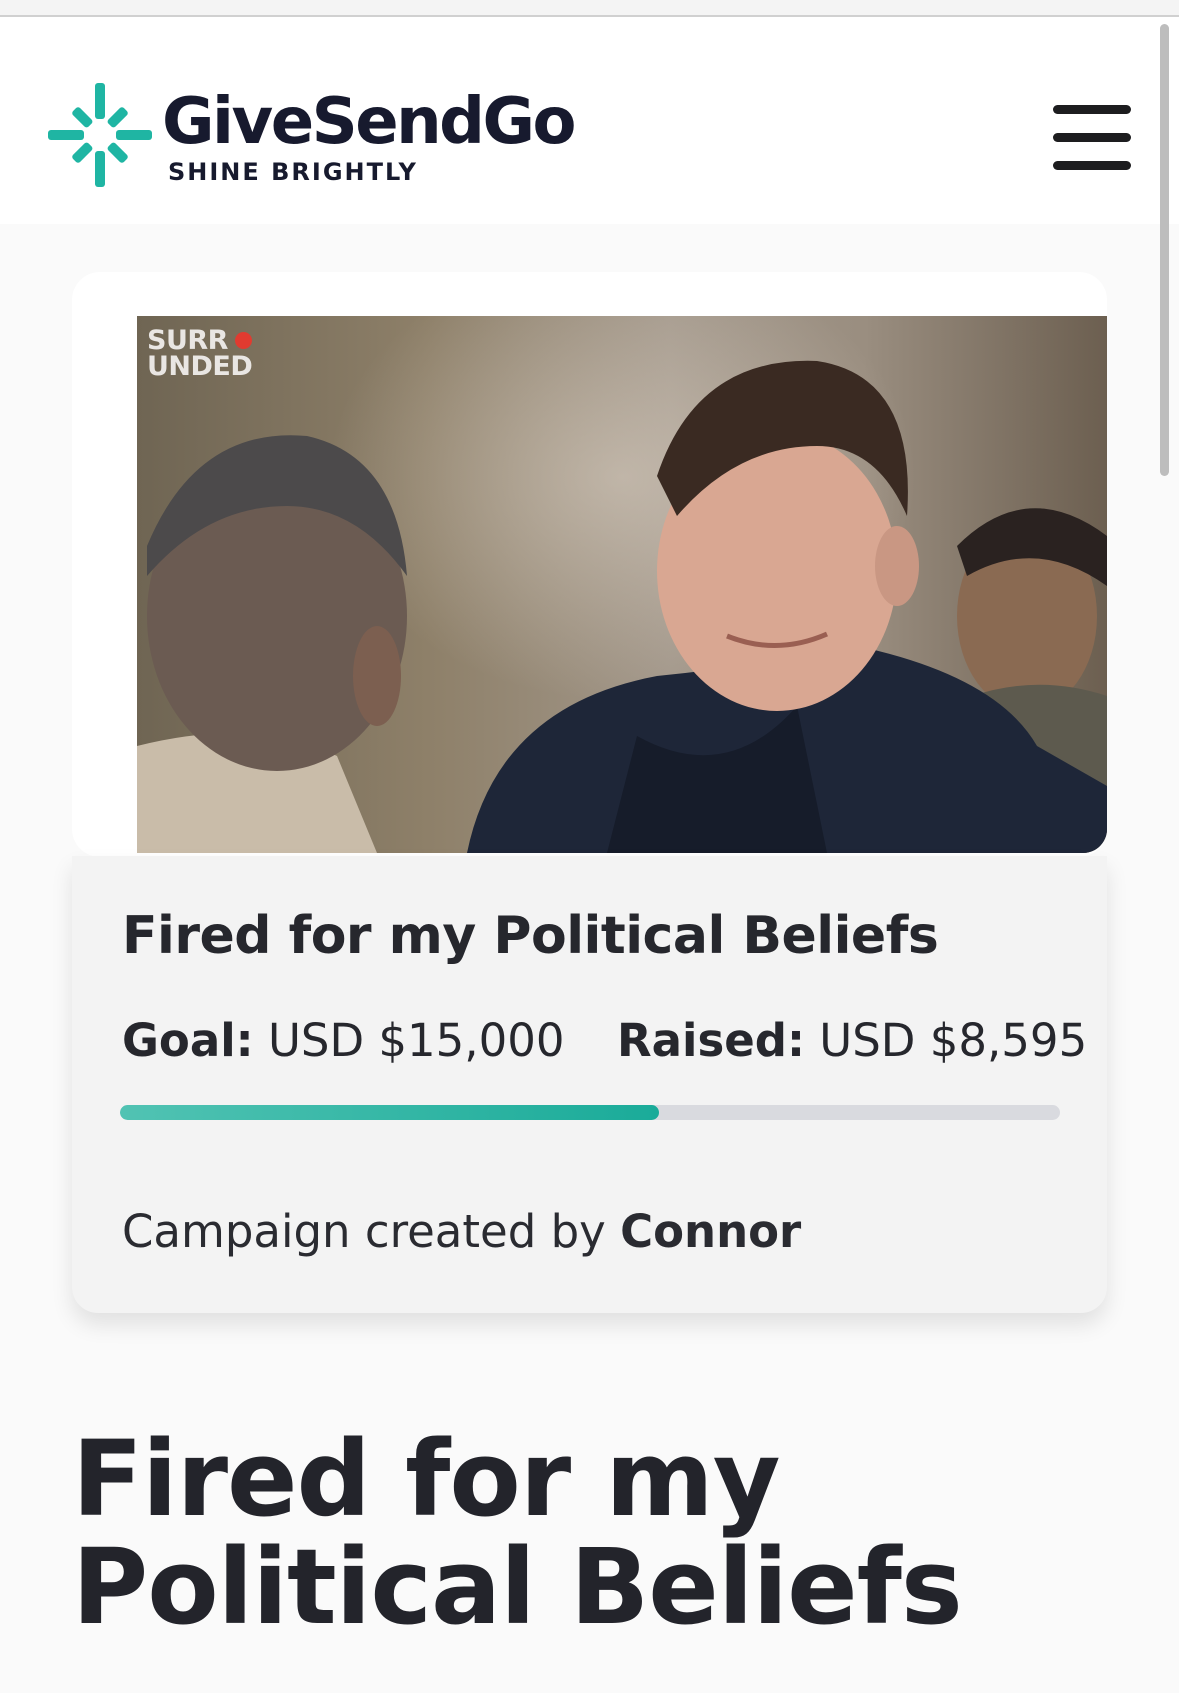 Image resolution: width=1179 pixels, height=1693 pixels. What do you see at coordinates (343, 1040) in the screenshot?
I see `goal-amount: Goal: USD $15,000` at bounding box center [343, 1040].